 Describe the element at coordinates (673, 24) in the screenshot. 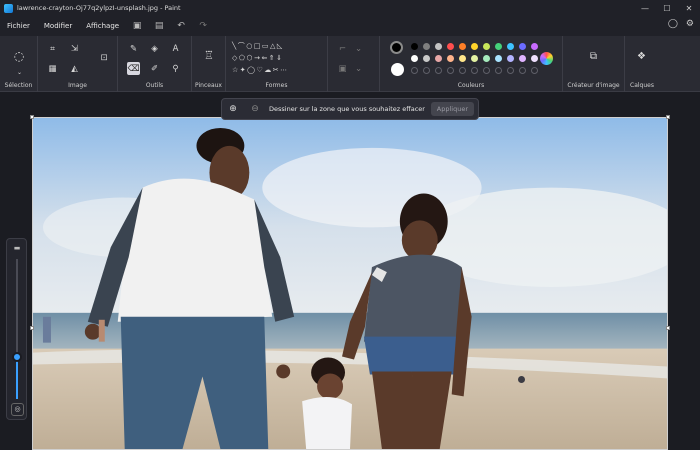

I see `account-icon: ◯` at that location.